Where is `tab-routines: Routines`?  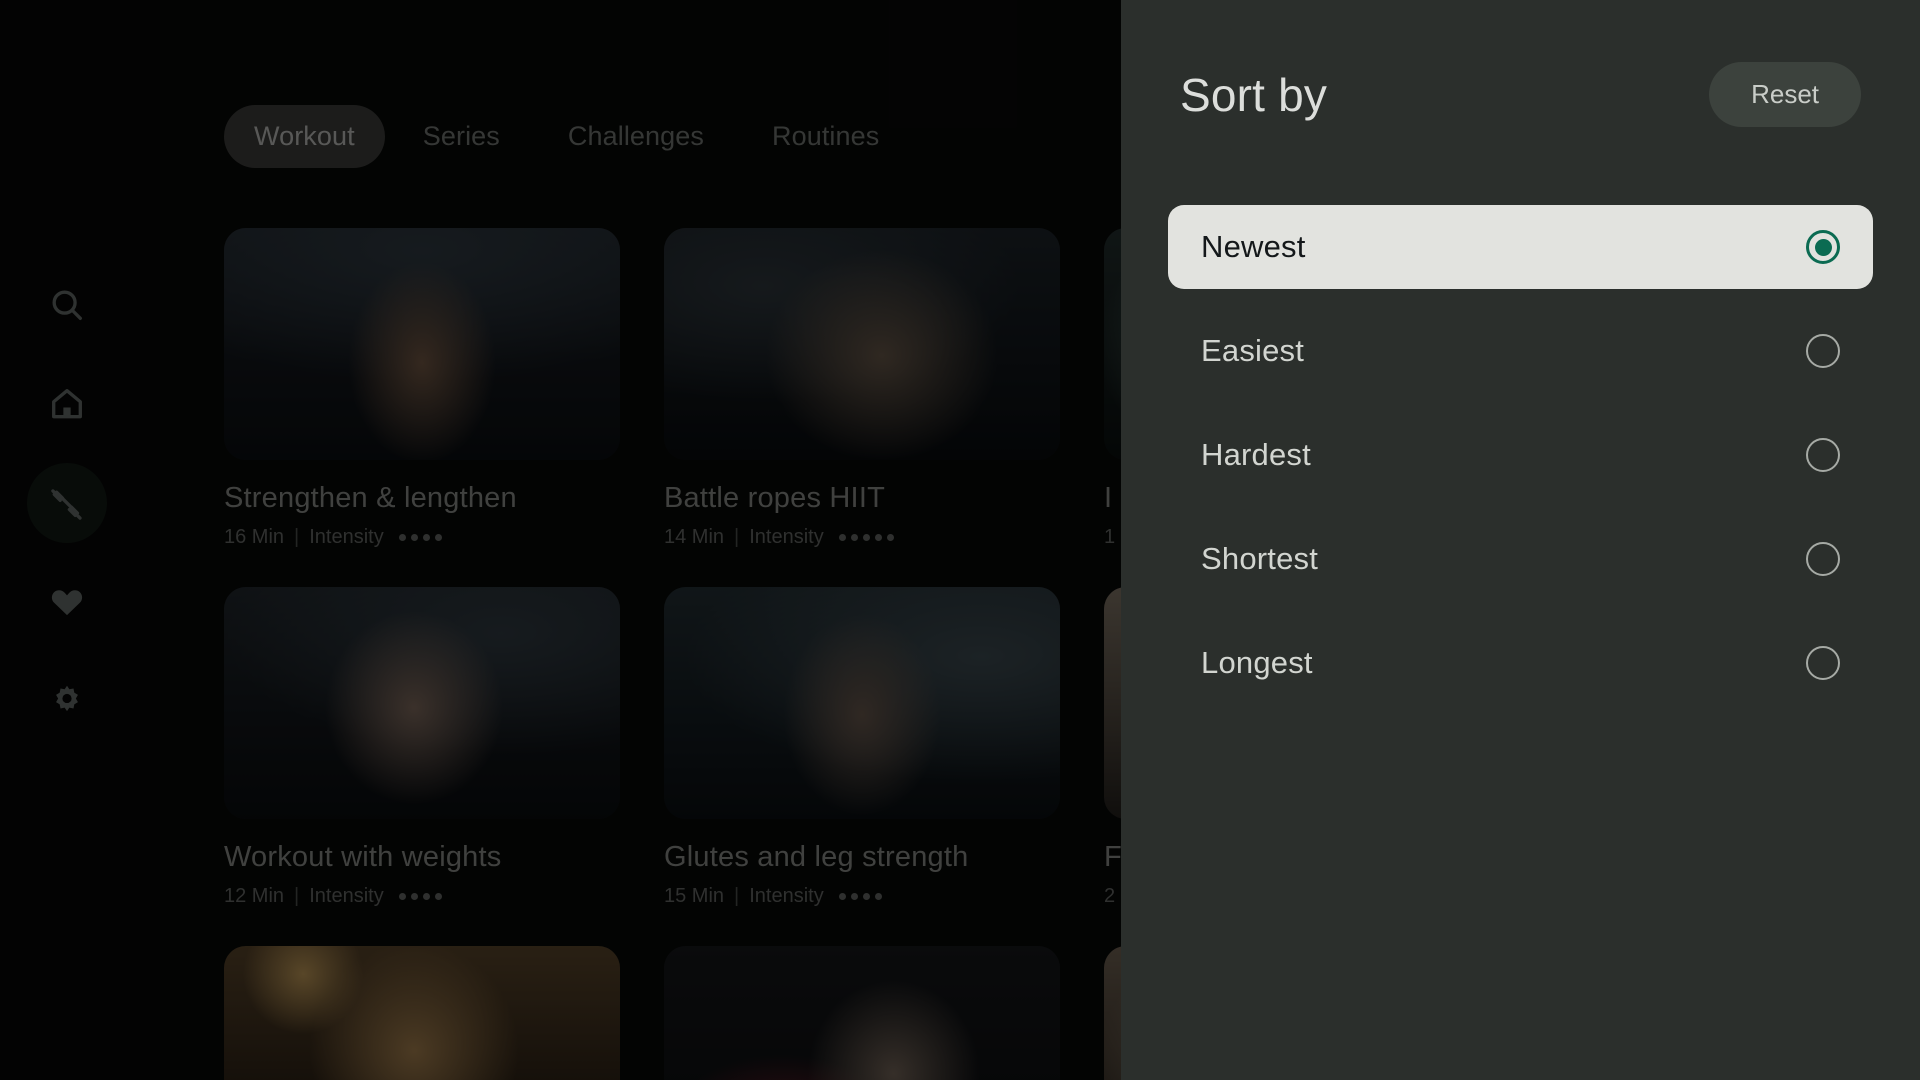
tab-routines: Routines is located at coordinates (825, 136).